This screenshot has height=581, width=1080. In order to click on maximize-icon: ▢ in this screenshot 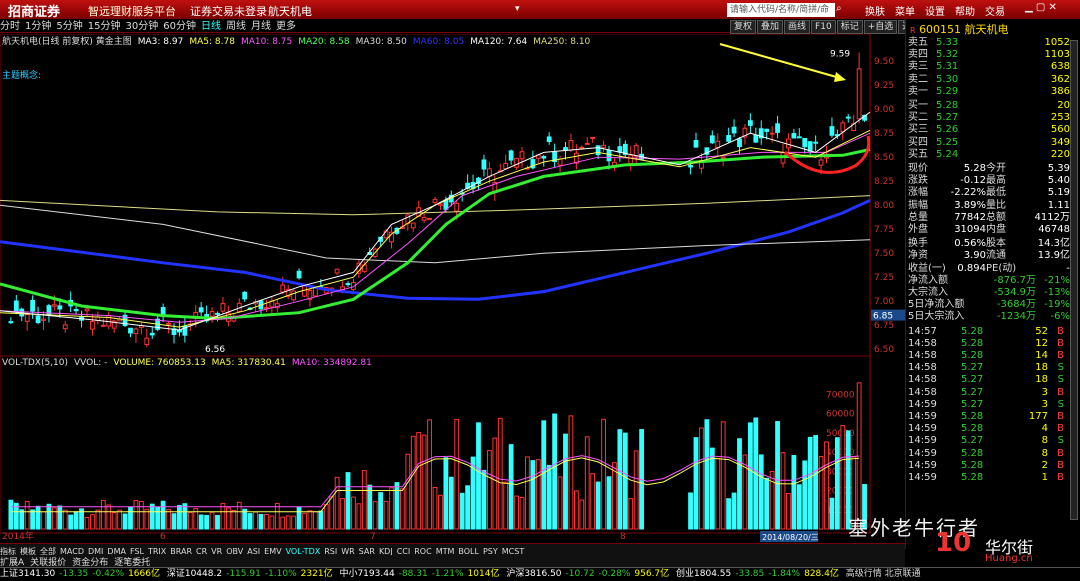, I will do `click(1040, 7)`.